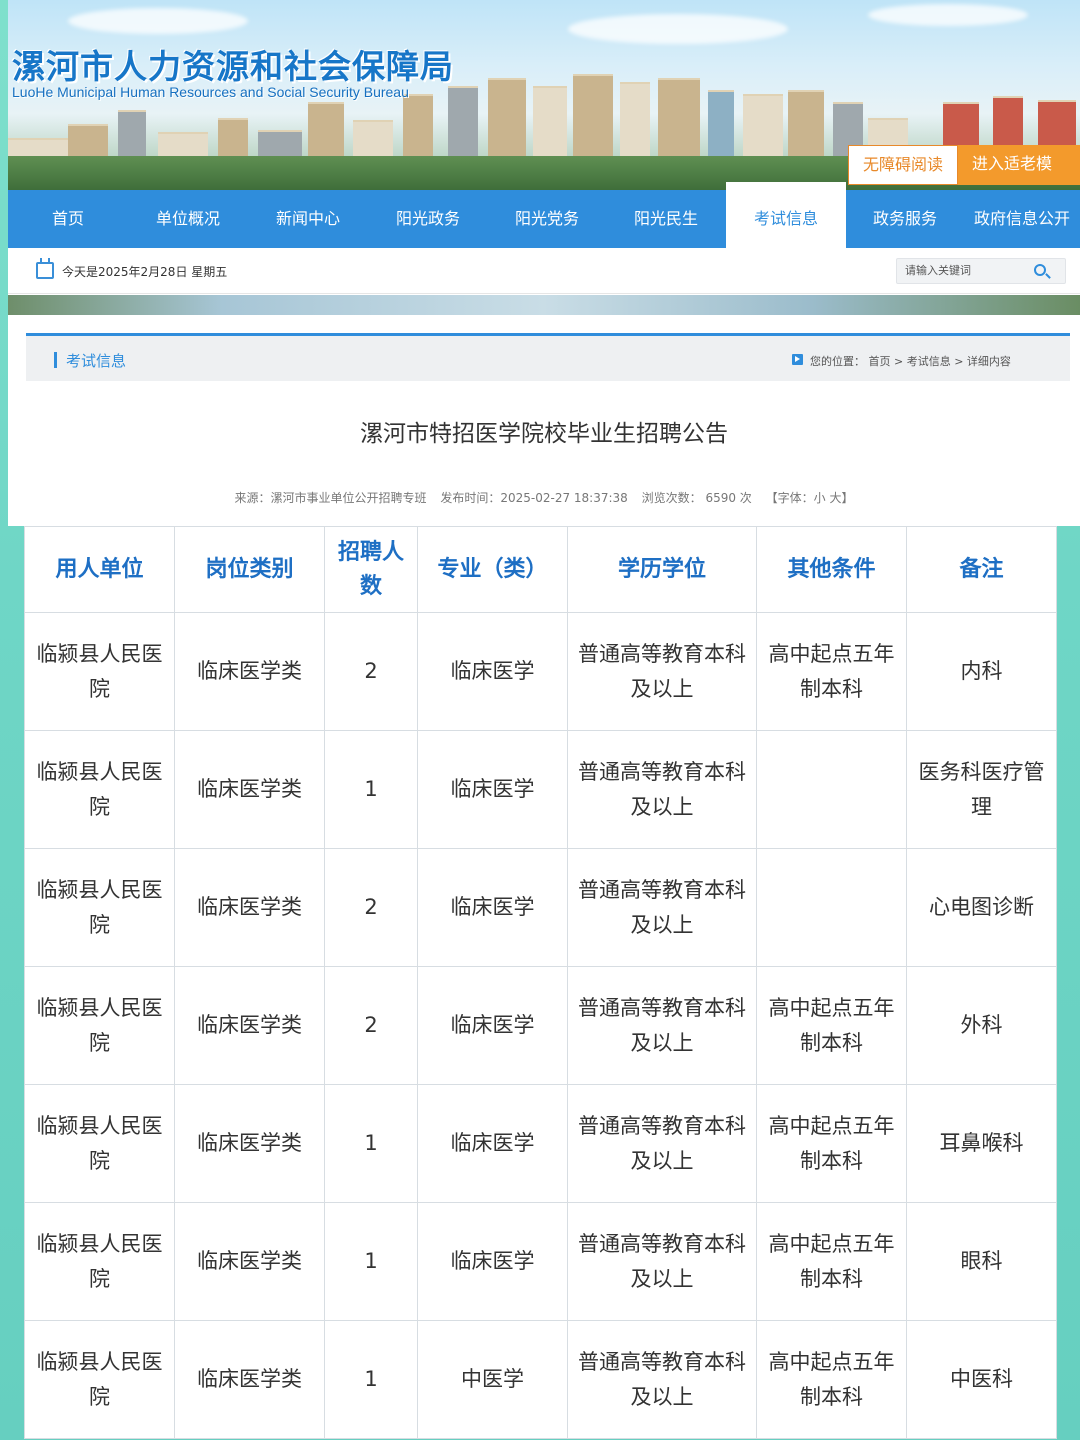 The height and width of the screenshot is (1440, 1080). Describe the element at coordinates (308, 219) in the screenshot. I see `nav-item-news: 新闻中心` at that location.